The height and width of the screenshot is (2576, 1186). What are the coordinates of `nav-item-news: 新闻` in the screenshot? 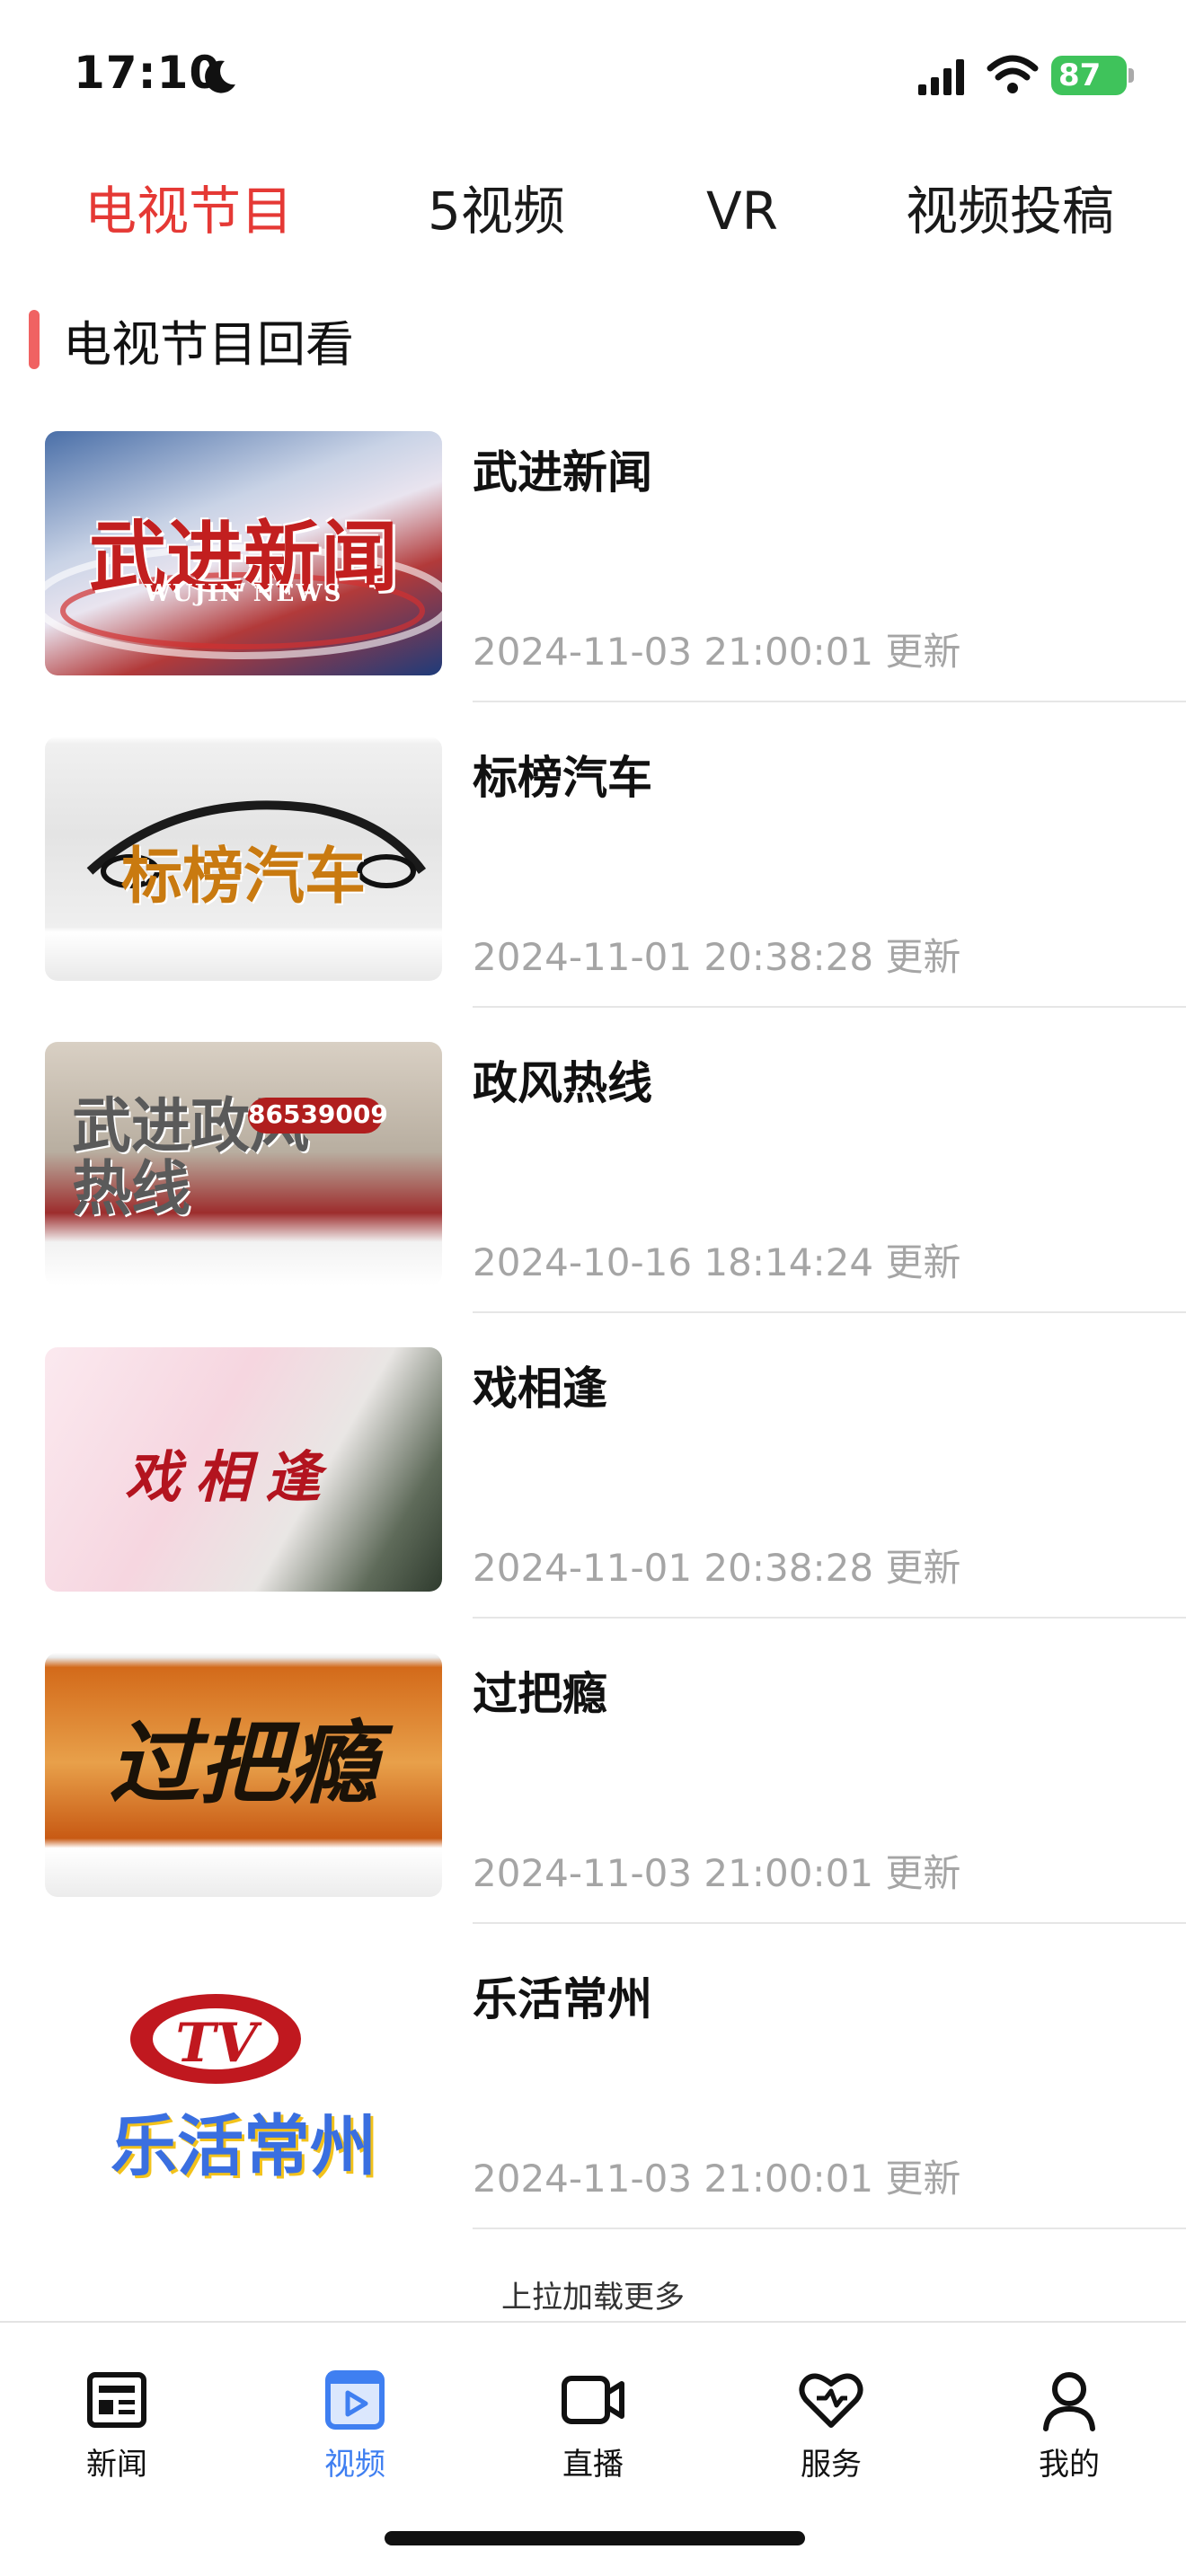 It's located at (117, 2424).